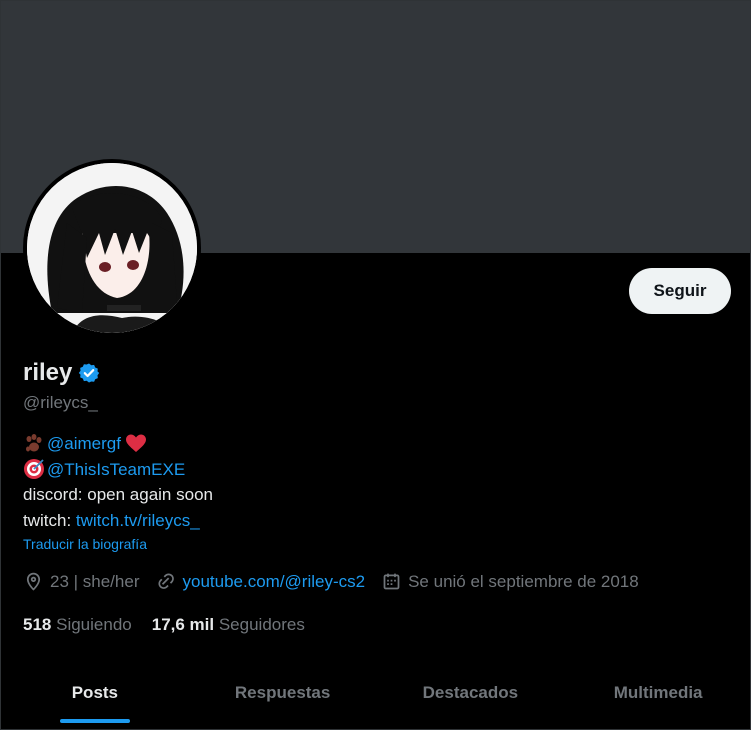  What do you see at coordinates (166, 581) in the screenshot?
I see `link-icon` at bounding box center [166, 581].